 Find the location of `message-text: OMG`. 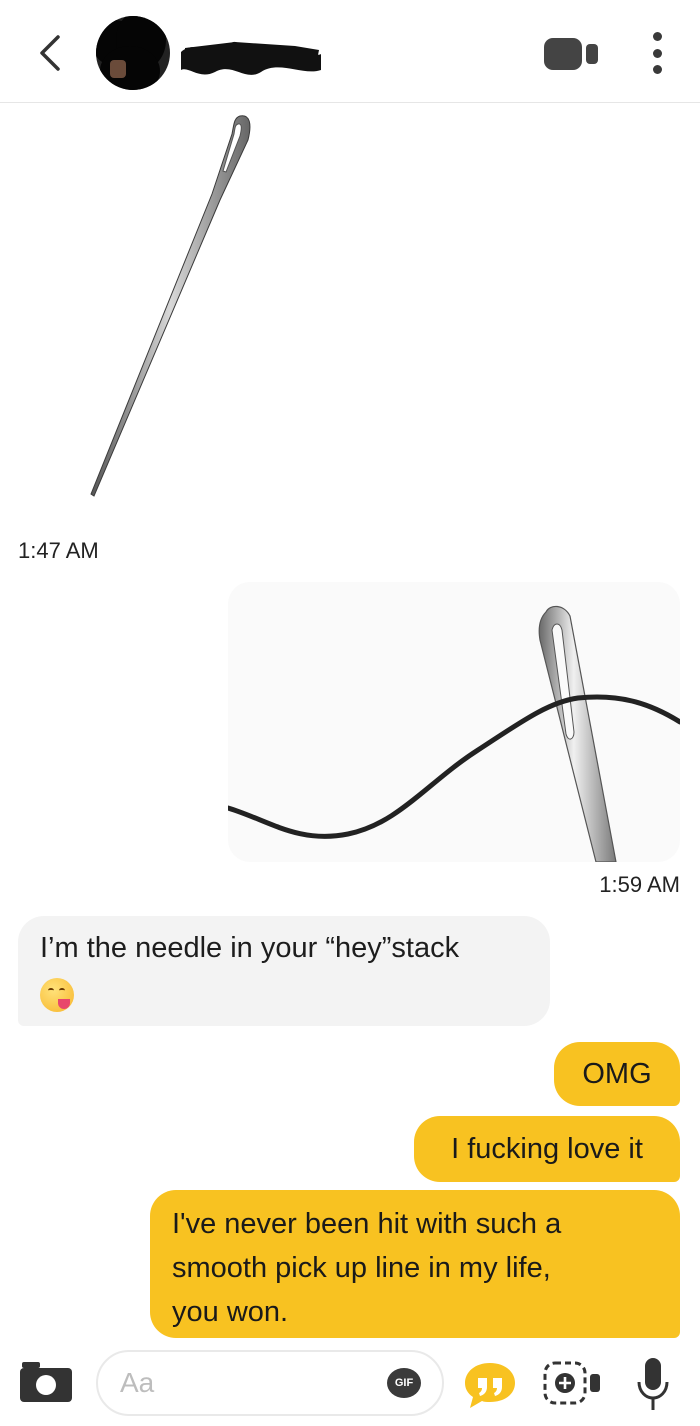

message-text: OMG is located at coordinates (617, 1074).